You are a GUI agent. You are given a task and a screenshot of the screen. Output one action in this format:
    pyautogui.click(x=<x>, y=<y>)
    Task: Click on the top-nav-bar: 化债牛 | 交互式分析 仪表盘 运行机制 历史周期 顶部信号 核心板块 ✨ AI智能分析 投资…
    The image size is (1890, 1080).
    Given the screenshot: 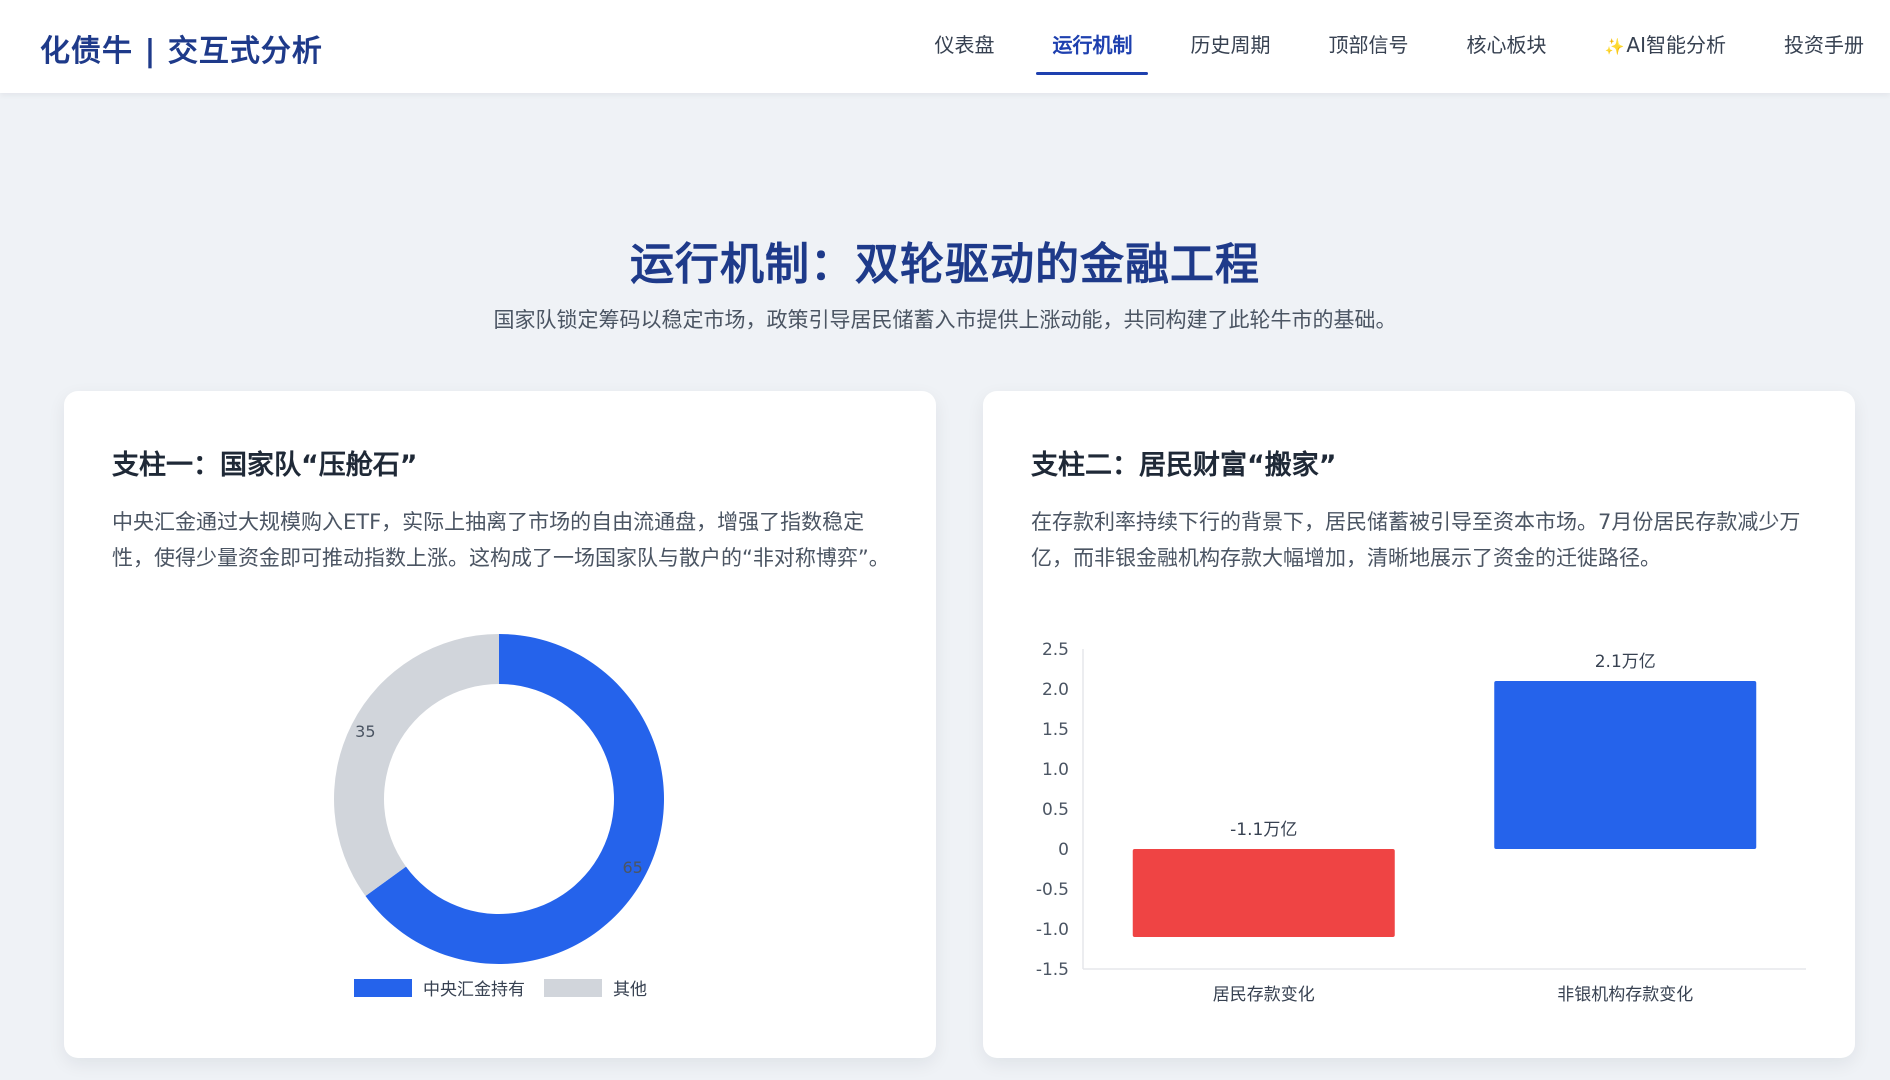 What is the action you would take?
    pyautogui.click(x=945, y=46)
    